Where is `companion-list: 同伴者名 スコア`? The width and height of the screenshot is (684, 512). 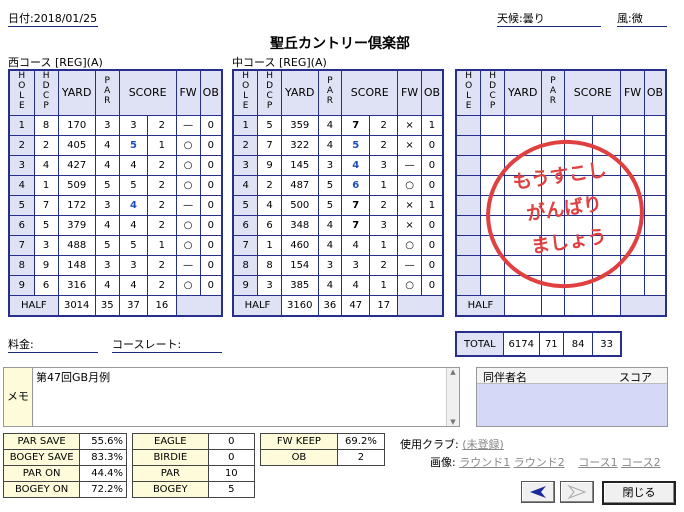 companion-list: 同伴者名 スコア is located at coordinates (572, 397).